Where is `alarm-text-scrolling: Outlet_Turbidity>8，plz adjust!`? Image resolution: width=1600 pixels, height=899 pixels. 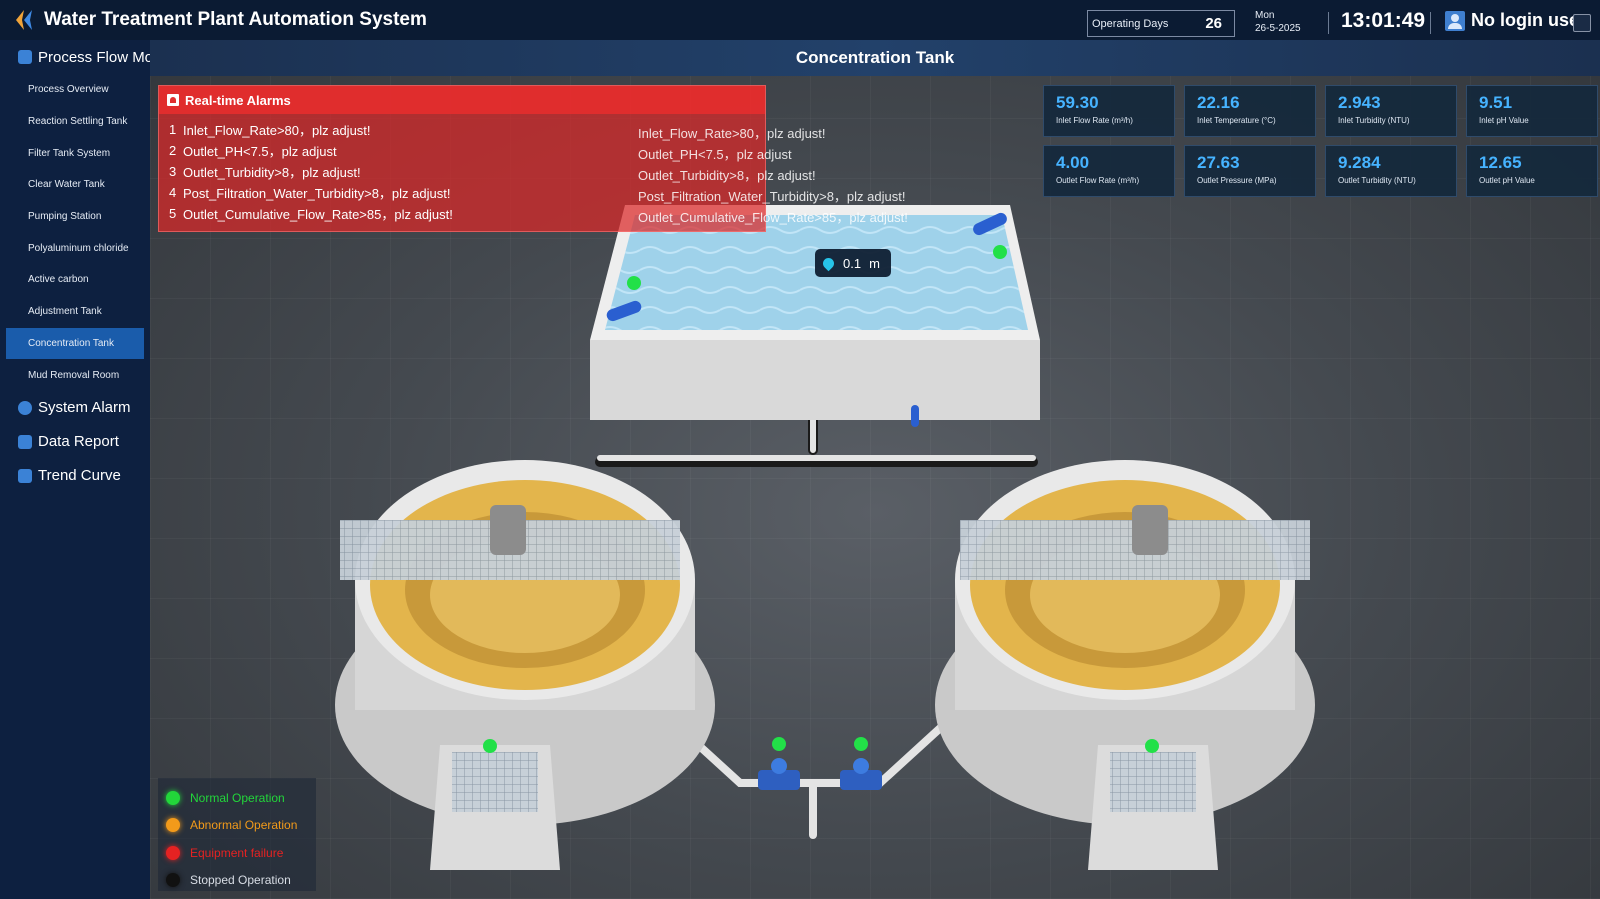 alarm-text-scrolling: Outlet_Turbidity>8，plz adjust! is located at coordinates (727, 175).